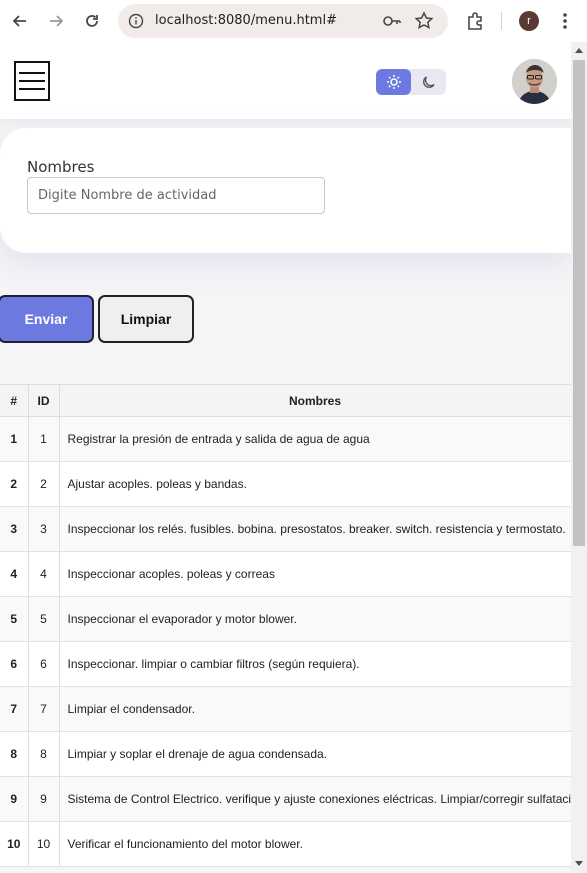 This screenshot has width=587, height=873. I want to click on activity-form: Nombres, so click(285, 190).